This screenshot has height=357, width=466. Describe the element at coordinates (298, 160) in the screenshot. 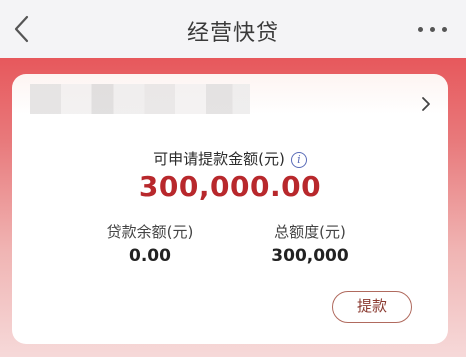

I see `info-icon: i` at that location.